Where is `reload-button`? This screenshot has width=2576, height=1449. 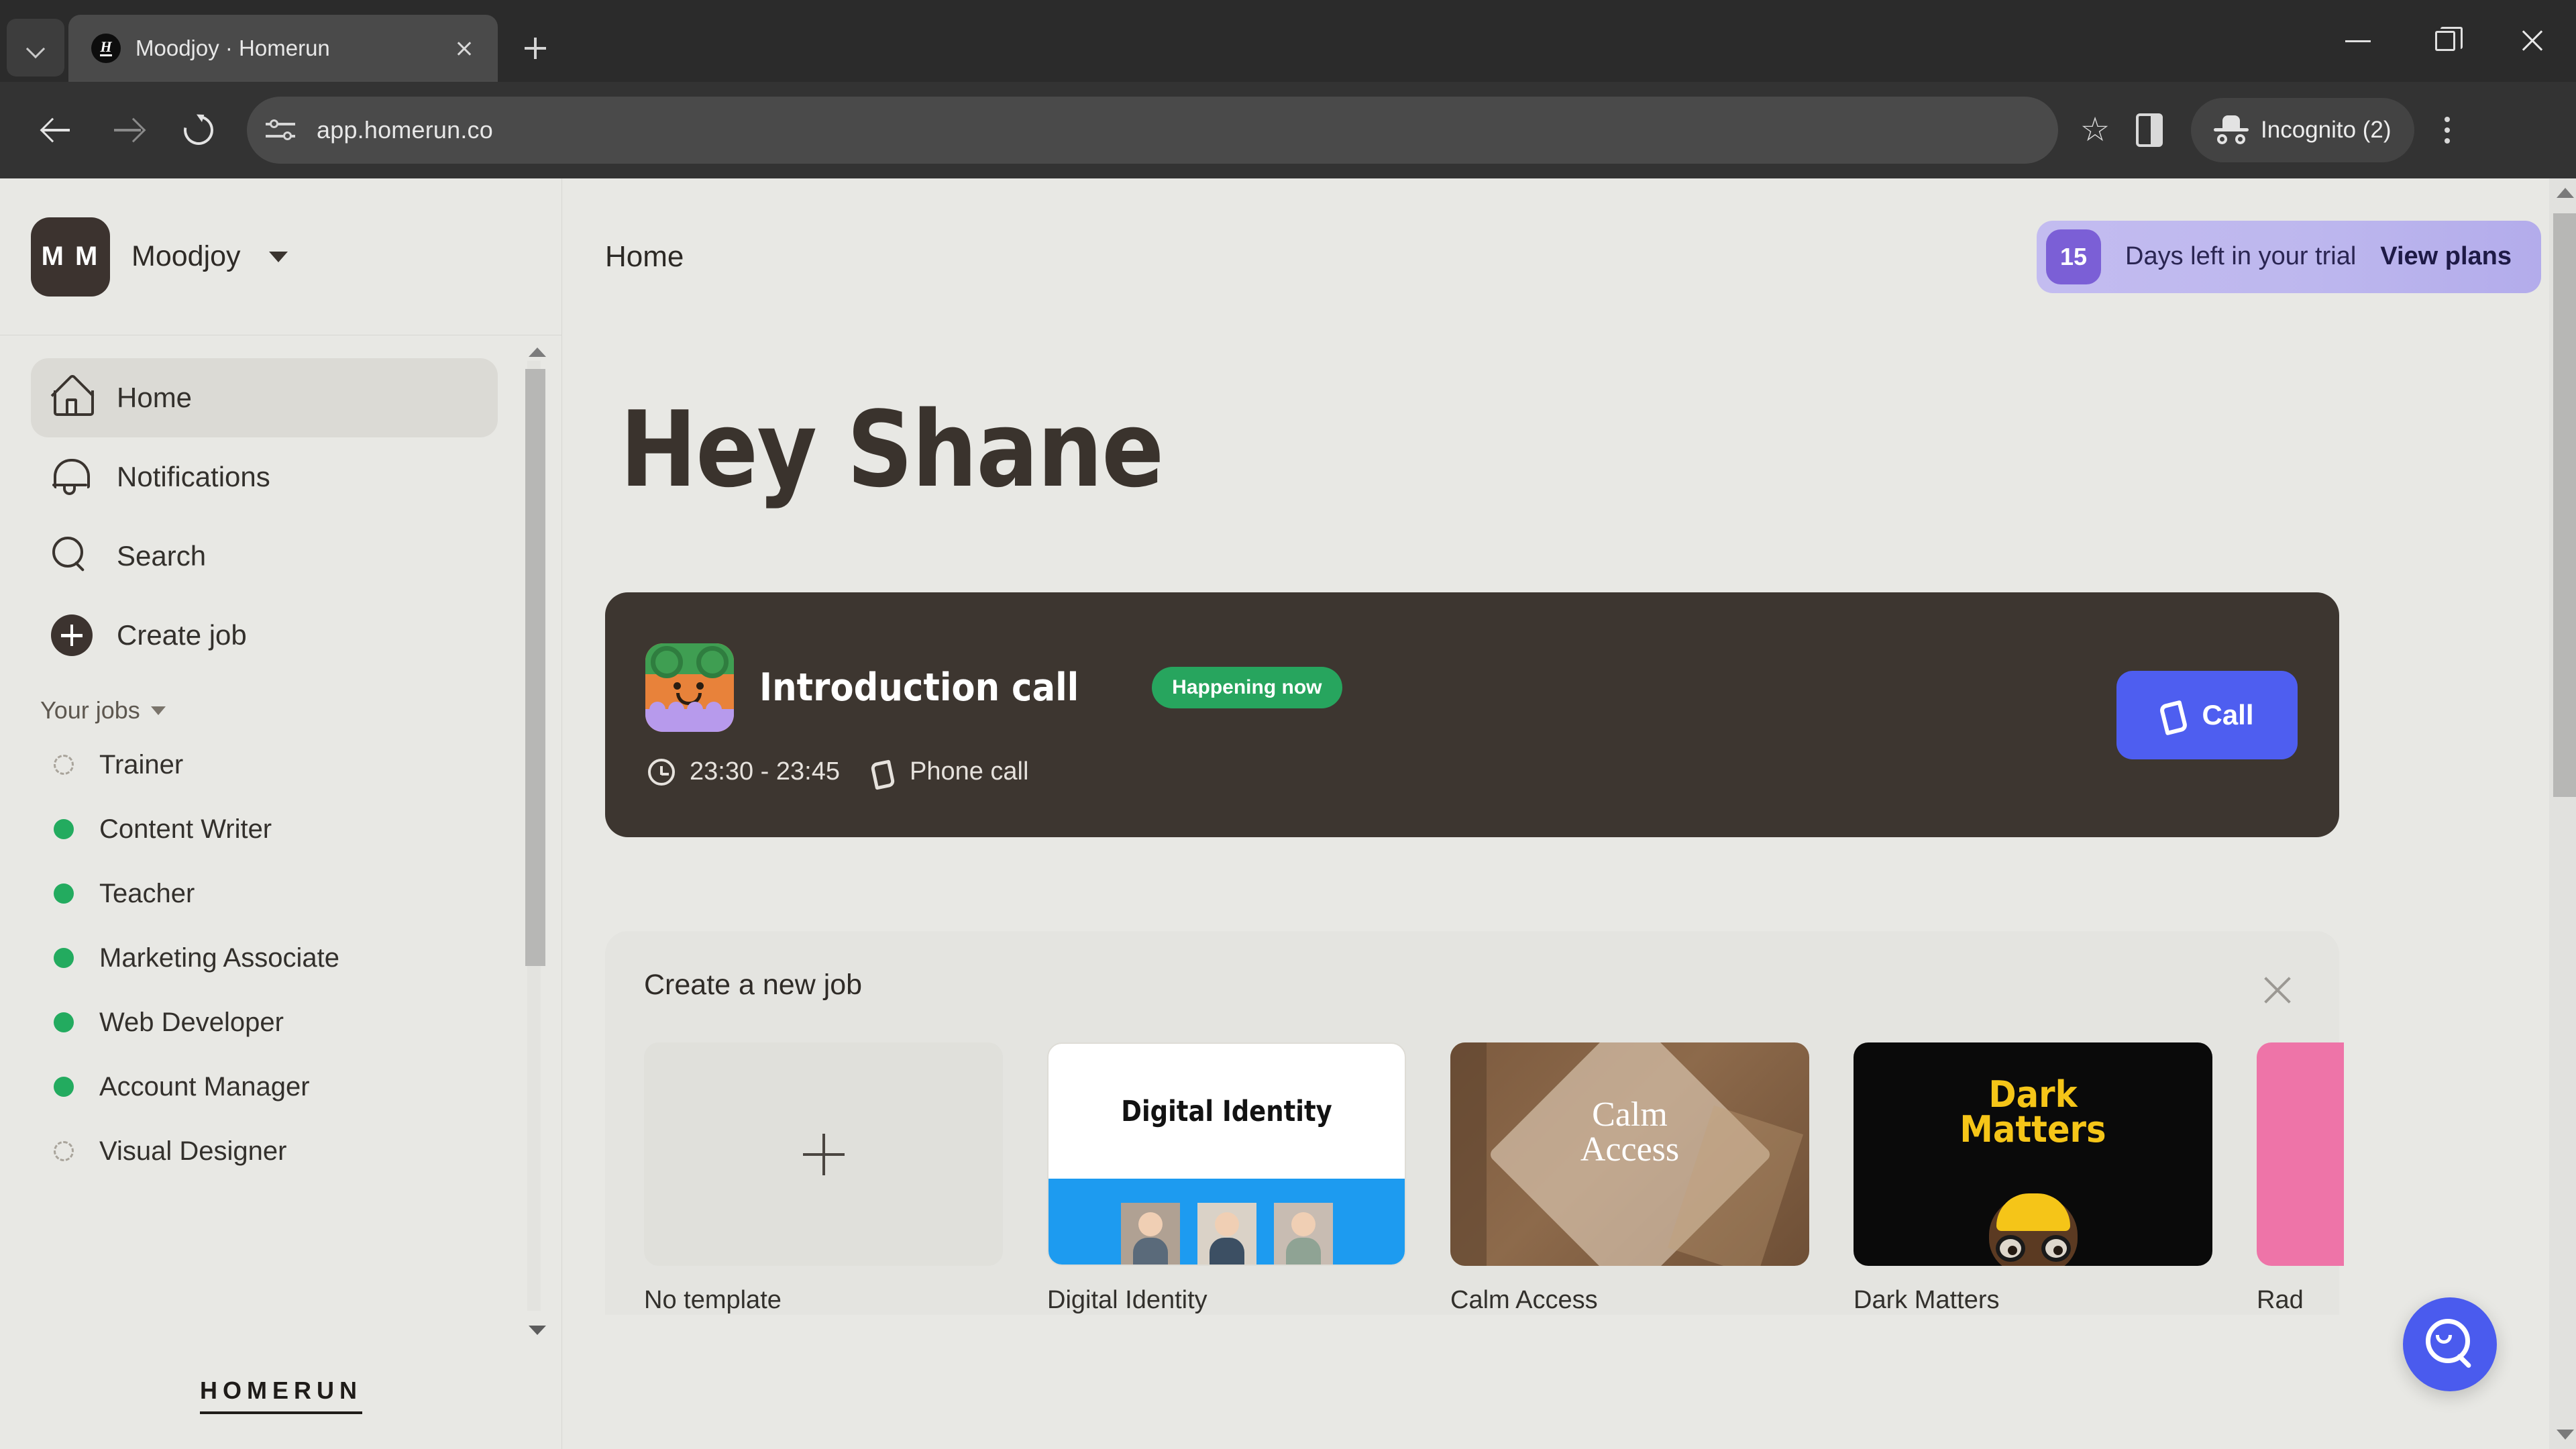
reload-button is located at coordinates (198, 130).